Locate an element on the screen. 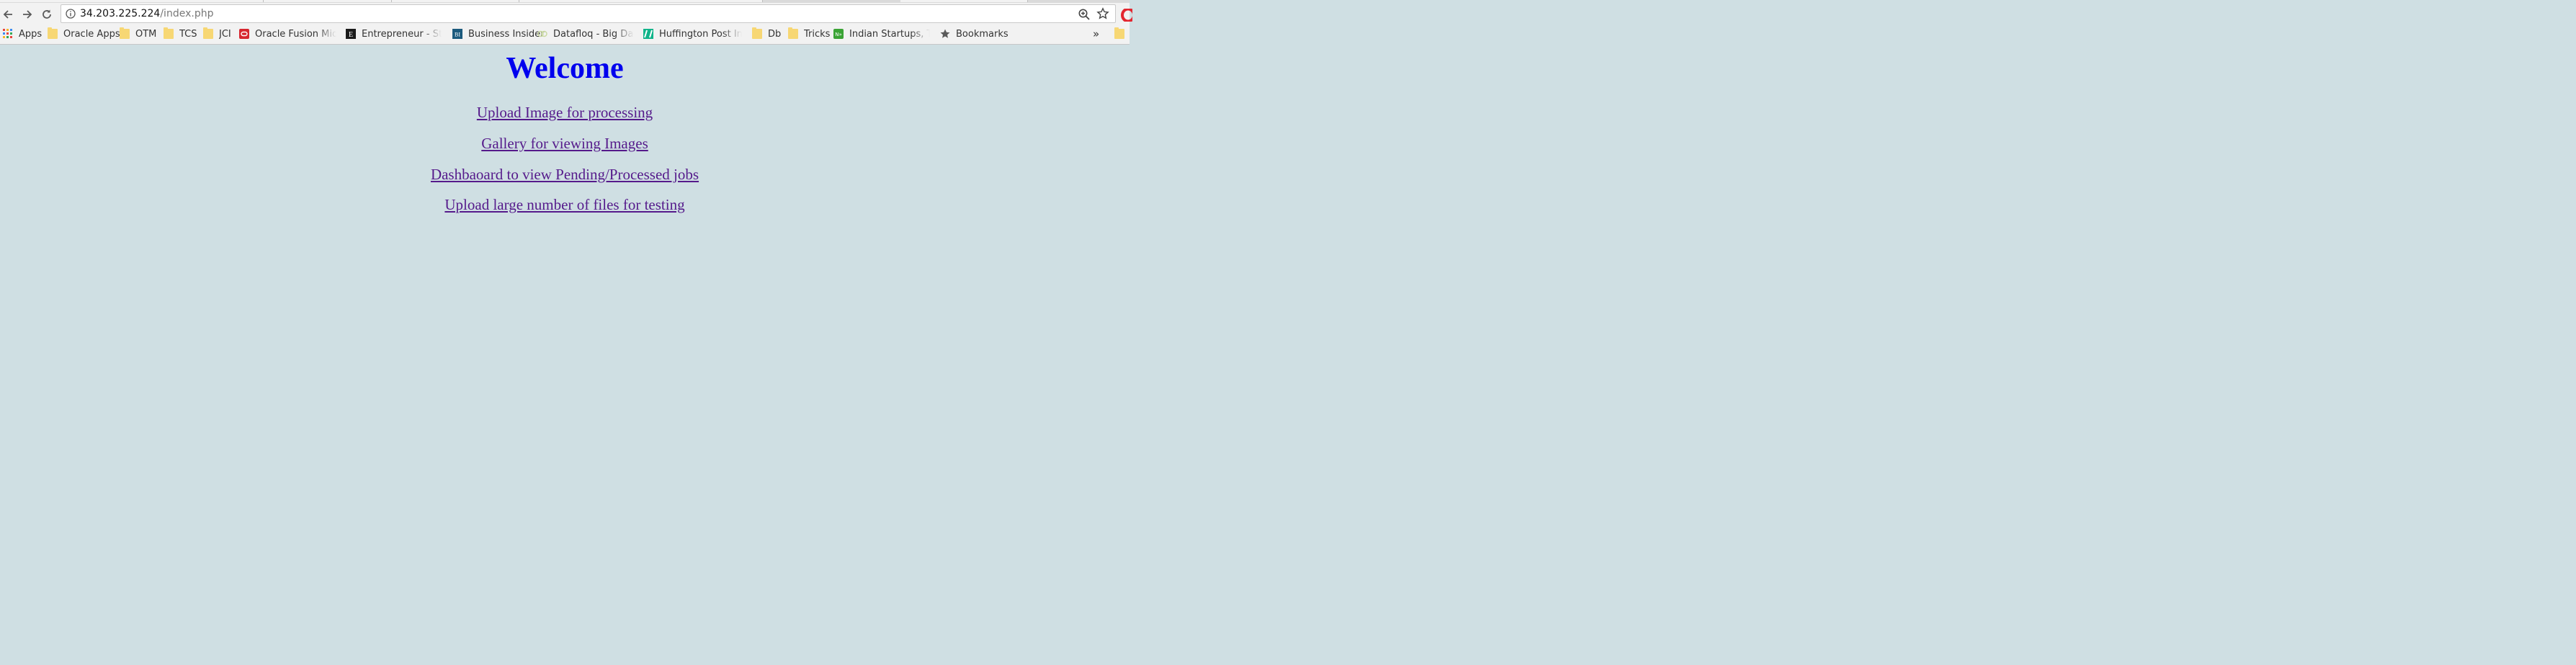  url-host: 34.203.225.224 is located at coordinates (121, 13).